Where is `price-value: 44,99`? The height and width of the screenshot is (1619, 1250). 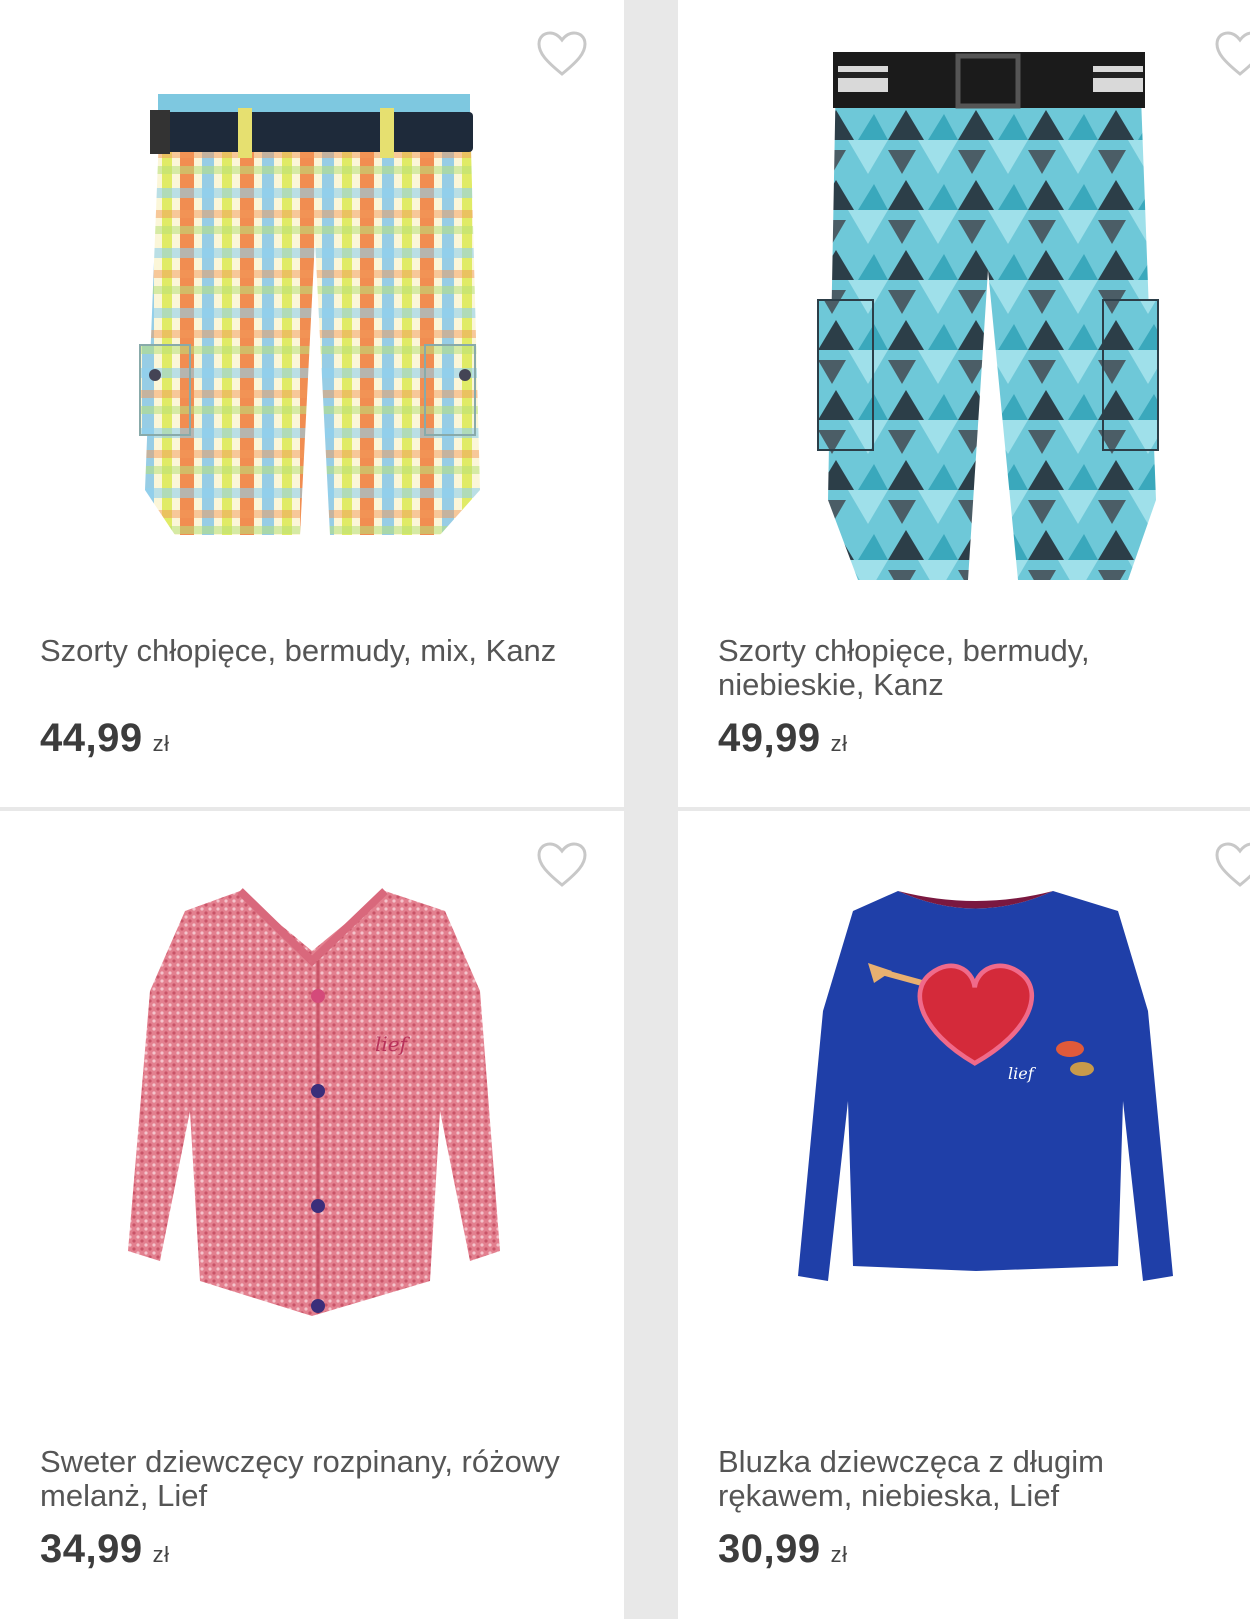 price-value: 44,99 is located at coordinates (91, 738).